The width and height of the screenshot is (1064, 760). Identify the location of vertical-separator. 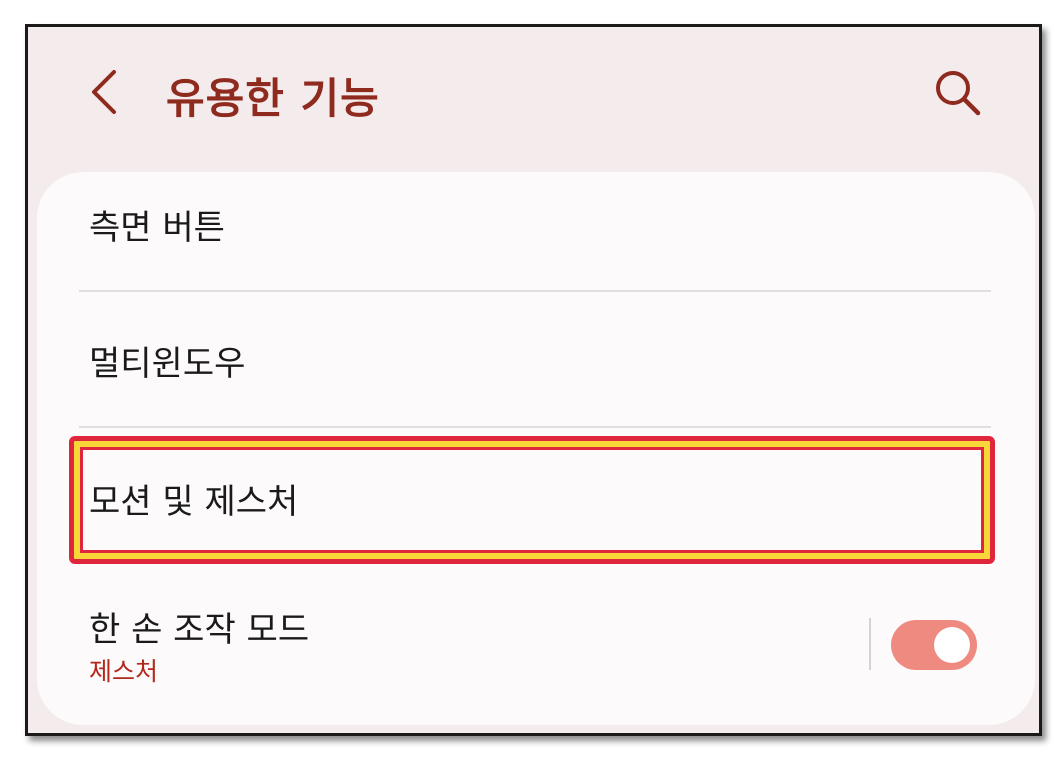
(870, 644).